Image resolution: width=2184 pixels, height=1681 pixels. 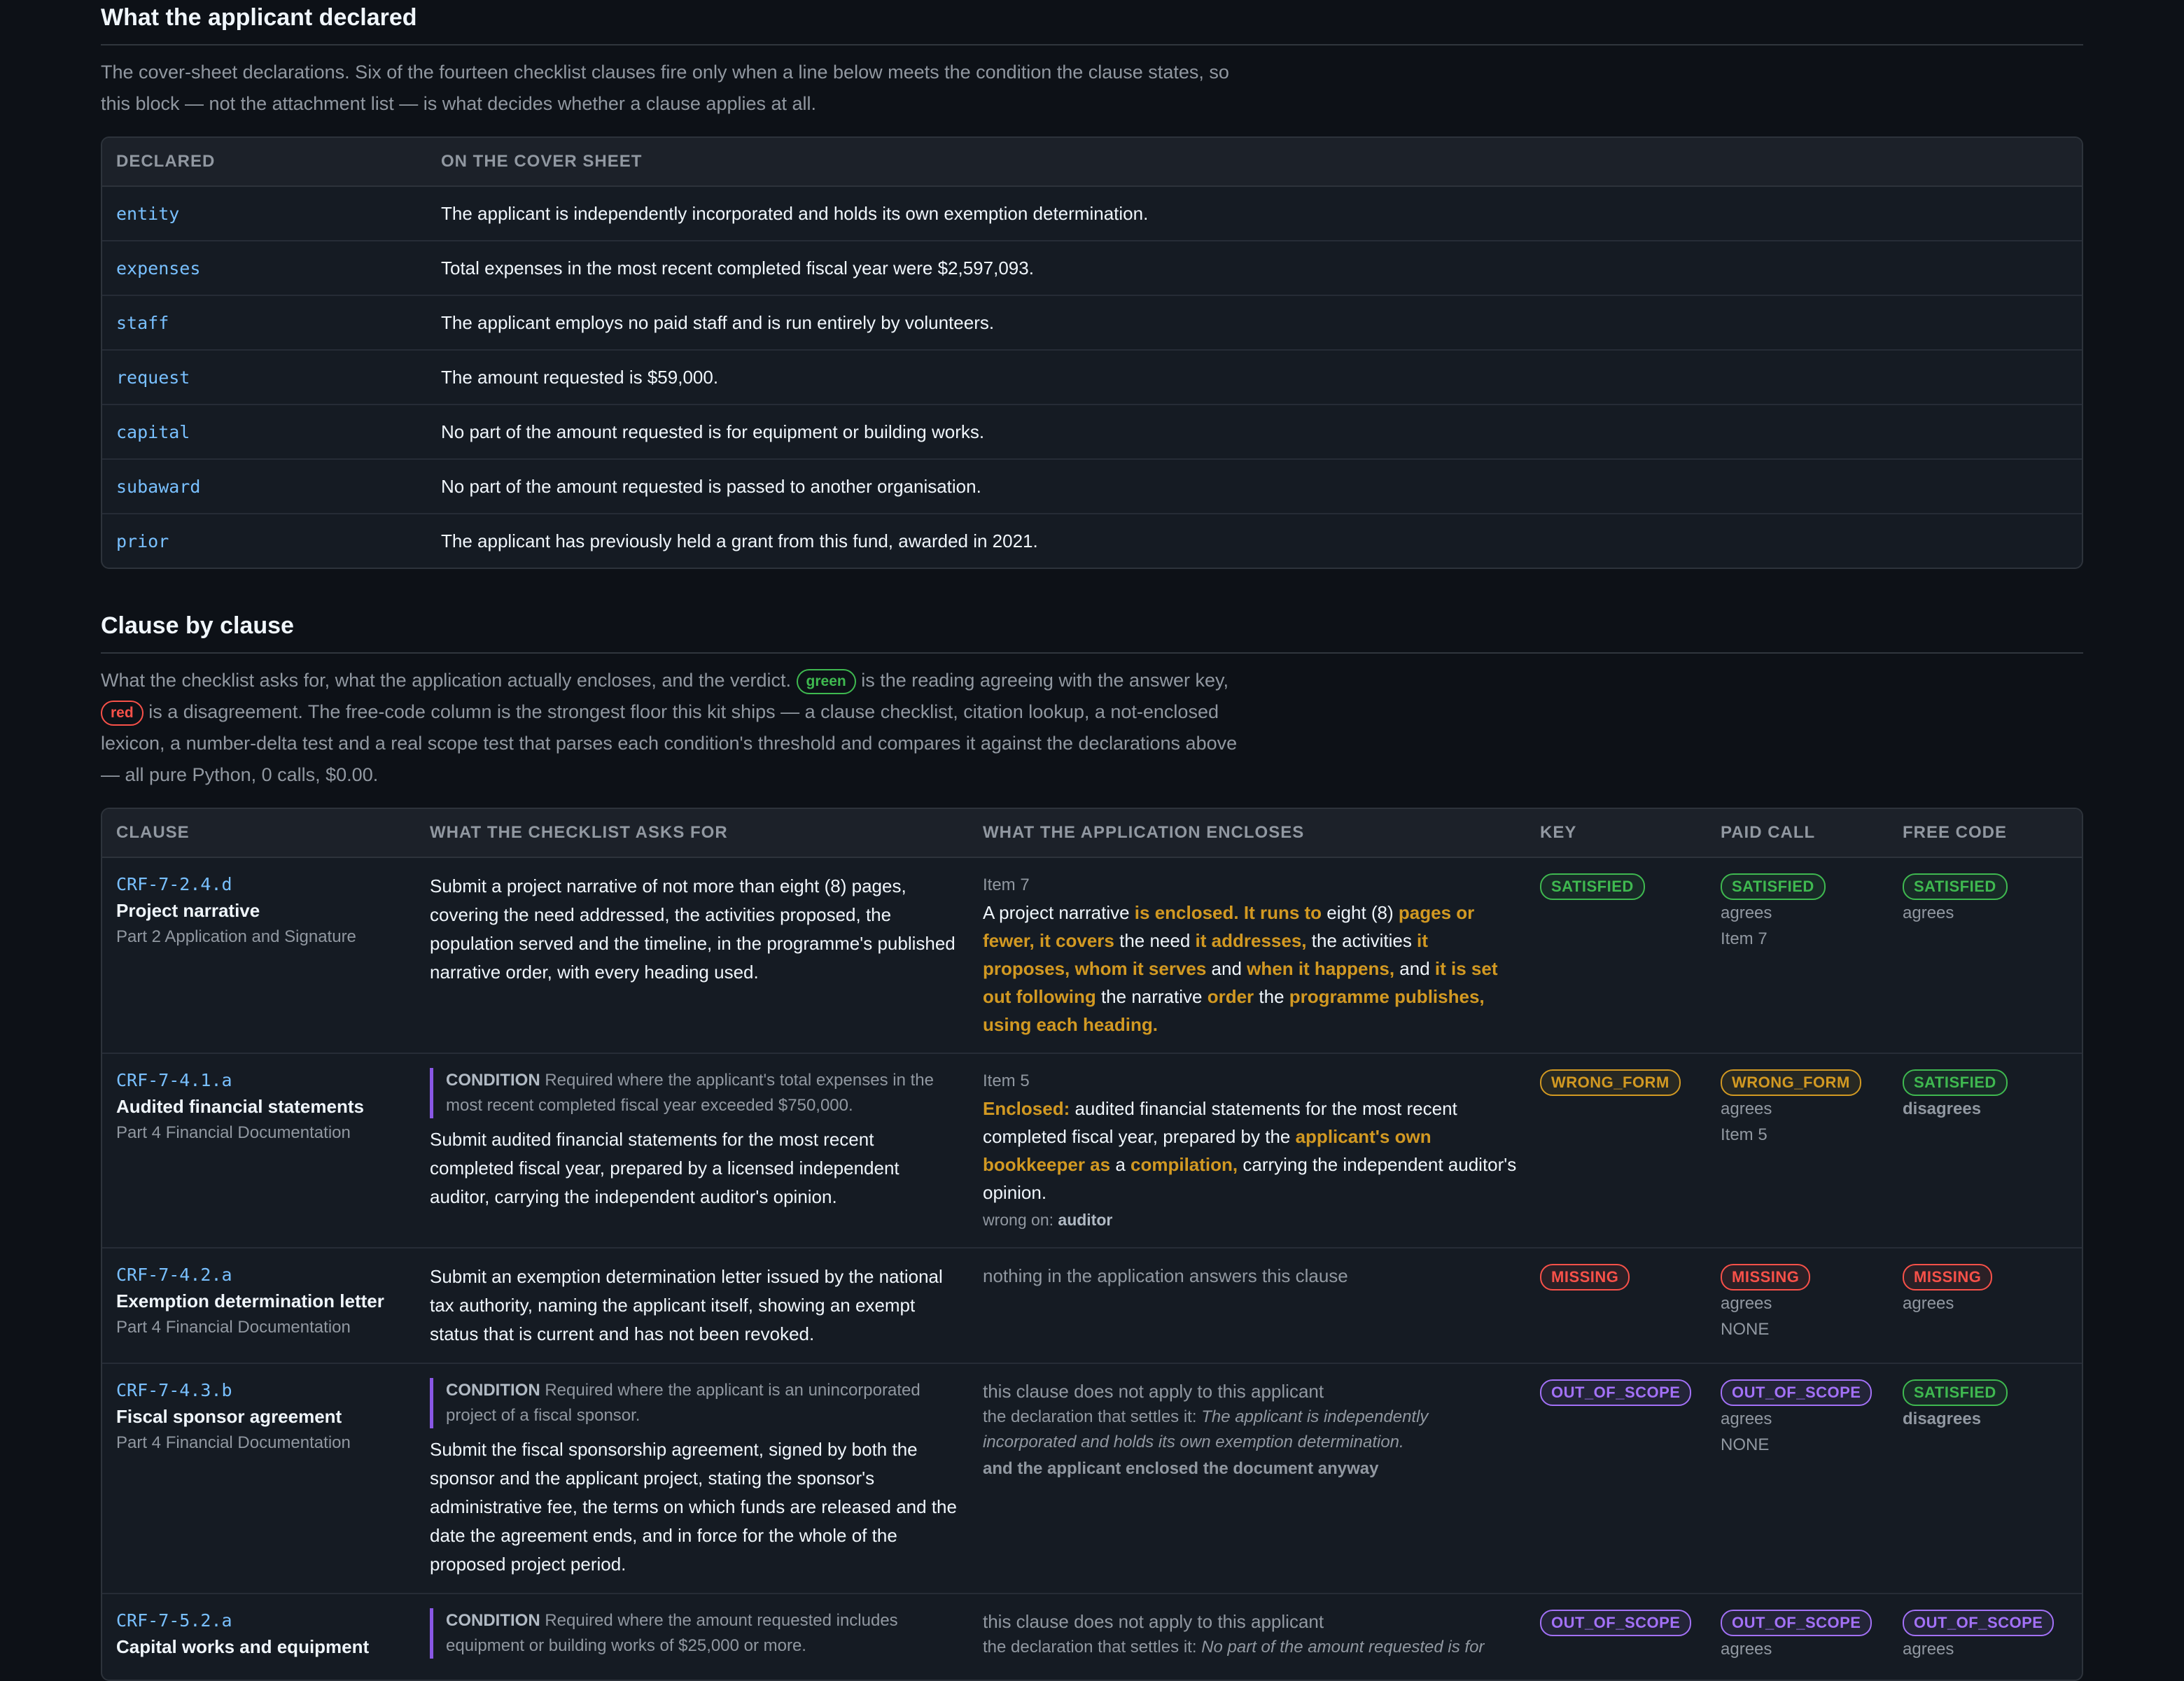 I want to click on text-fragment: the narrative, so click(x=1152, y=996).